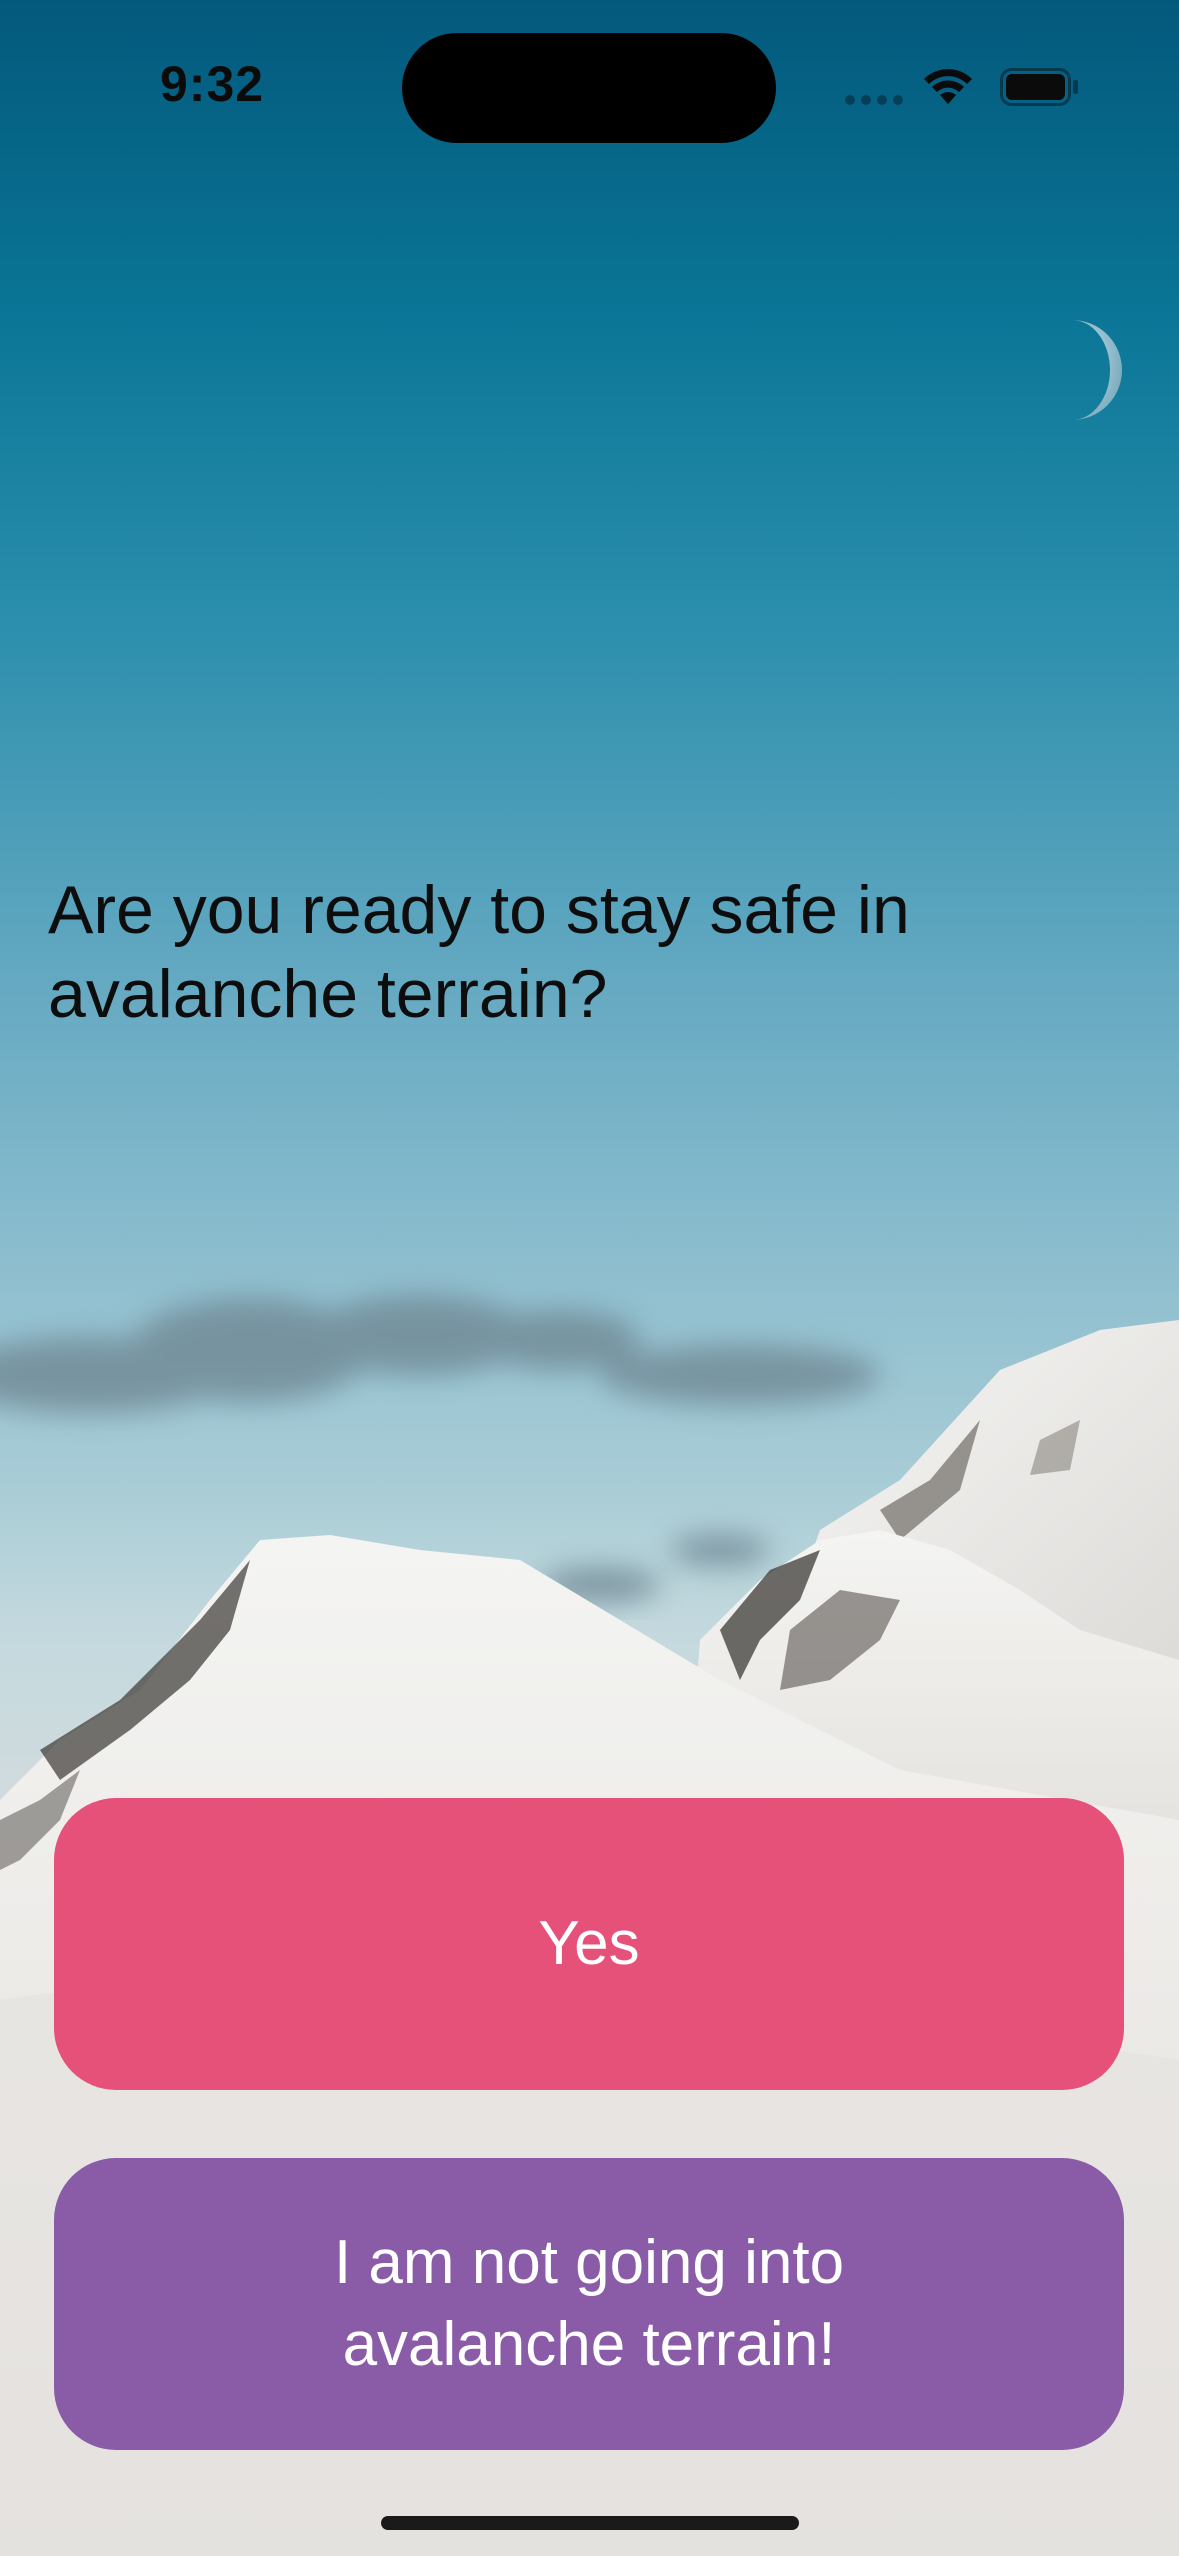 The width and height of the screenshot is (1179, 2556). Describe the element at coordinates (875, 100) in the screenshot. I see `cellular-signal-icon` at that location.